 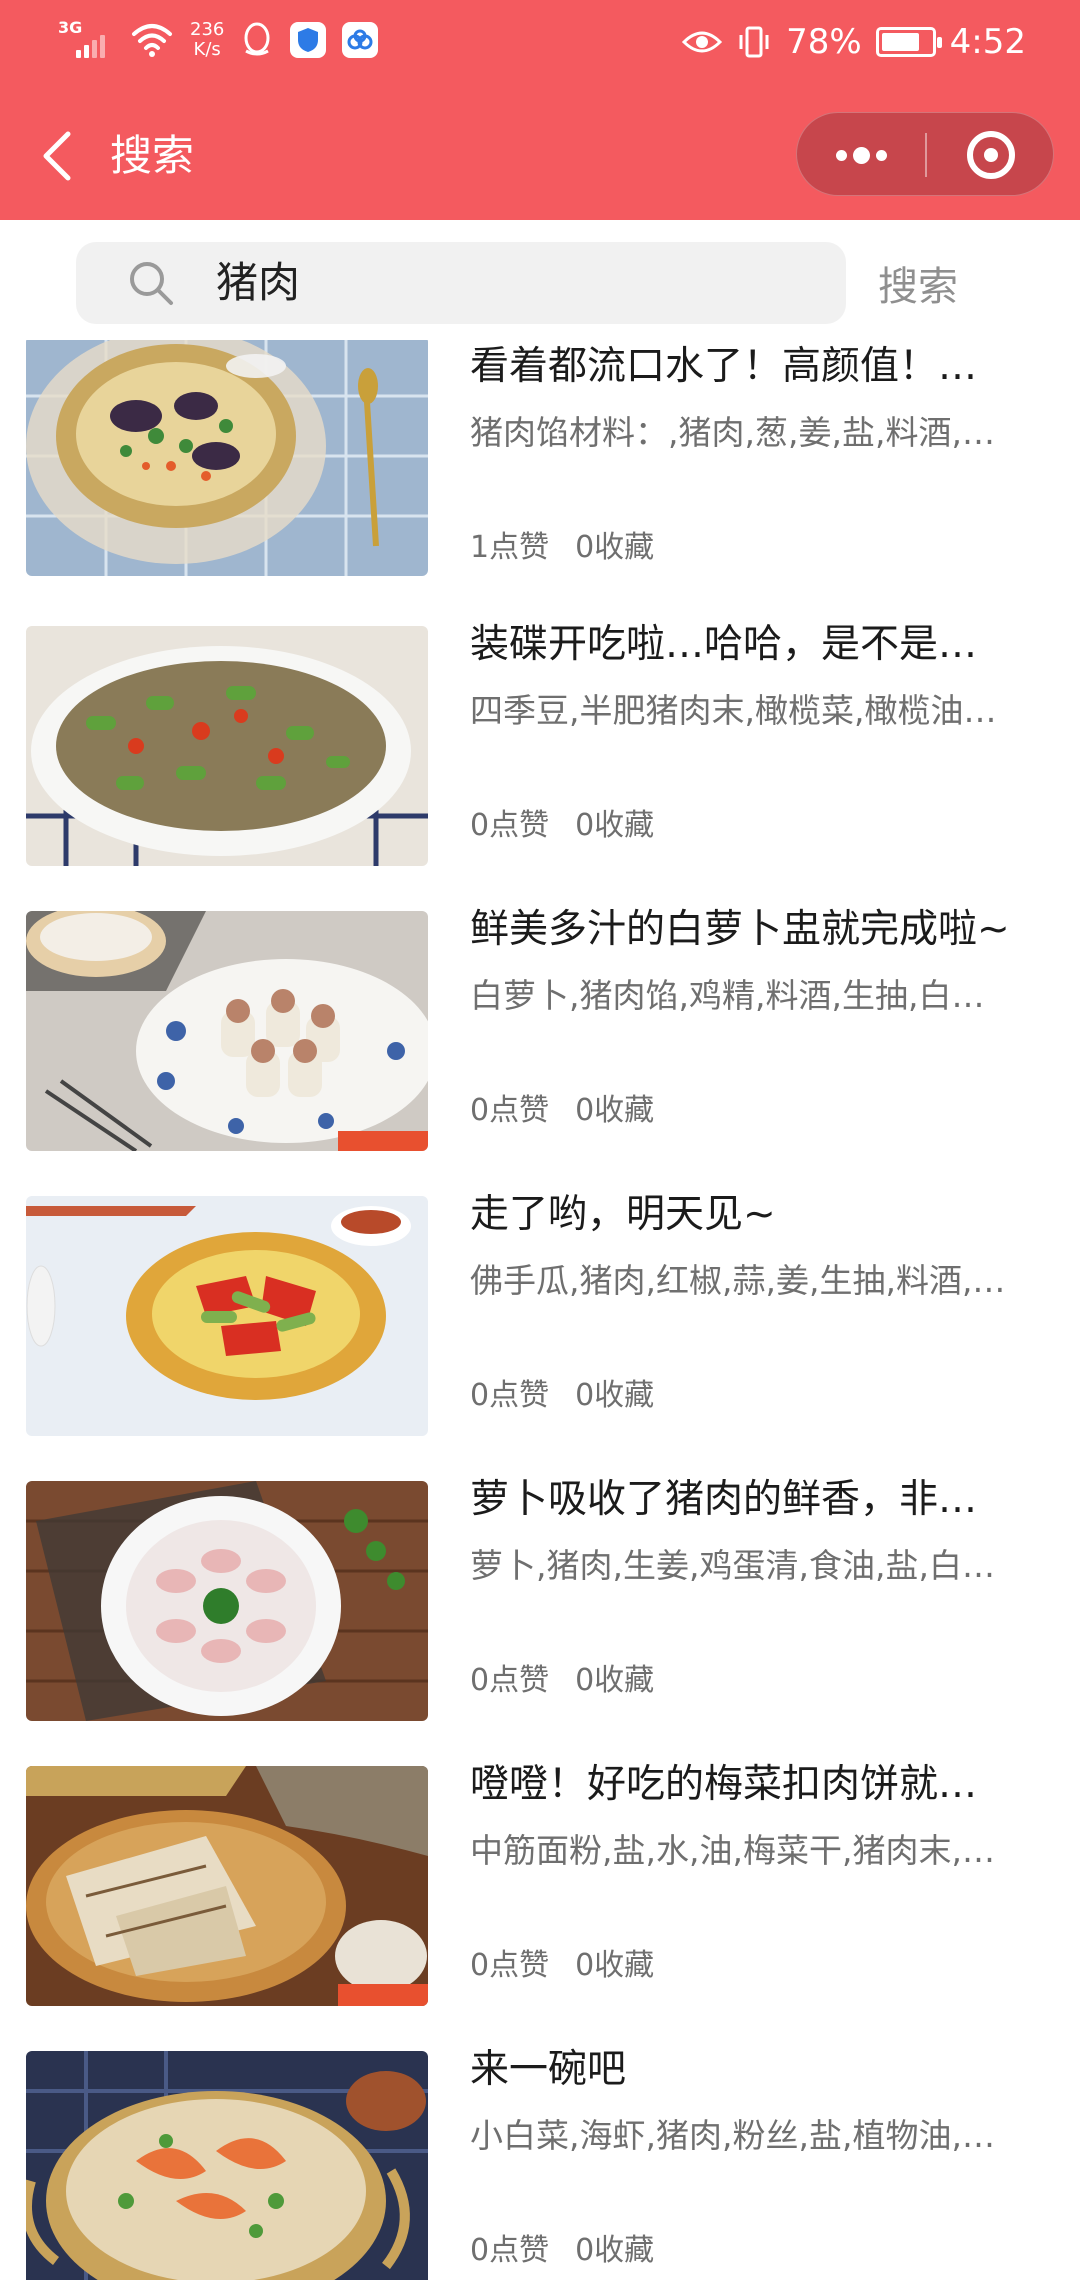 What do you see at coordinates (207, 29) in the screenshot?
I see `network-speed-value: 236` at bounding box center [207, 29].